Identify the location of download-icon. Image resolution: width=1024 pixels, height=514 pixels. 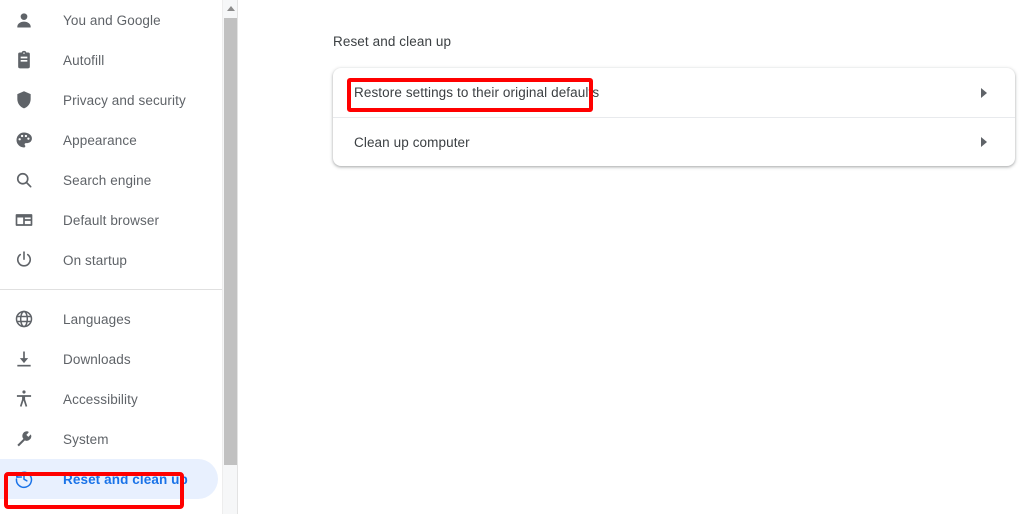
(24, 359).